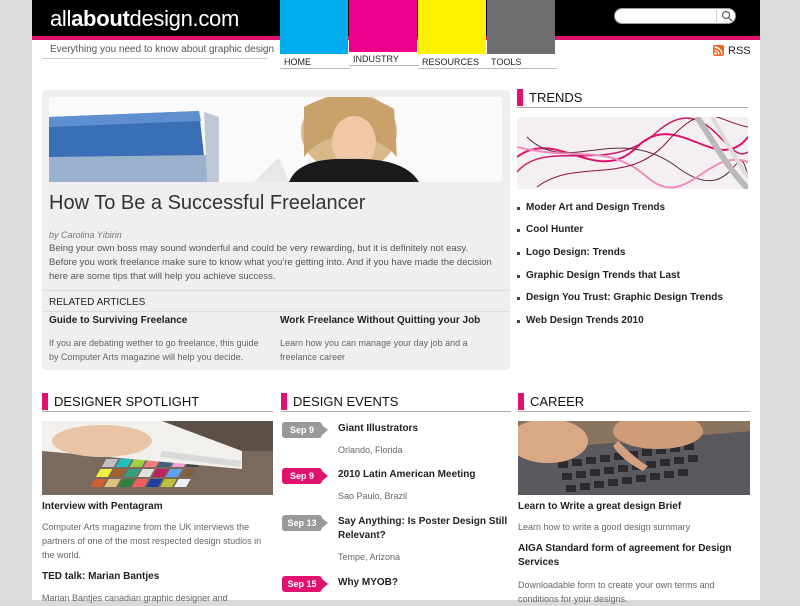 The image size is (800, 606). I want to click on related-divider, so click(276, 311).